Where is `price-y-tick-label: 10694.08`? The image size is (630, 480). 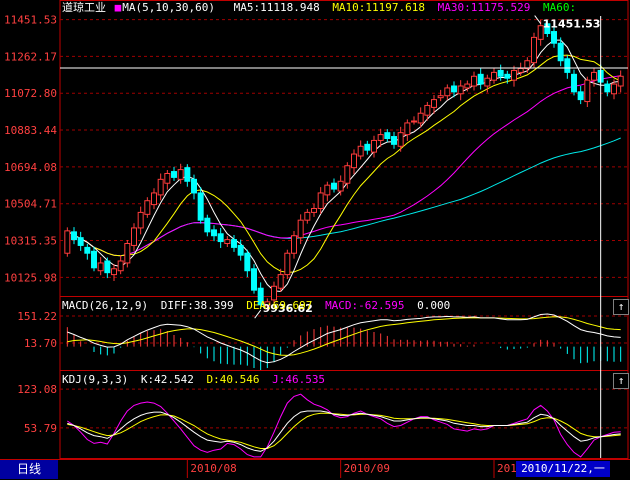 price-y-tick-label: 10694.08 is located at coordinates (30, 167).